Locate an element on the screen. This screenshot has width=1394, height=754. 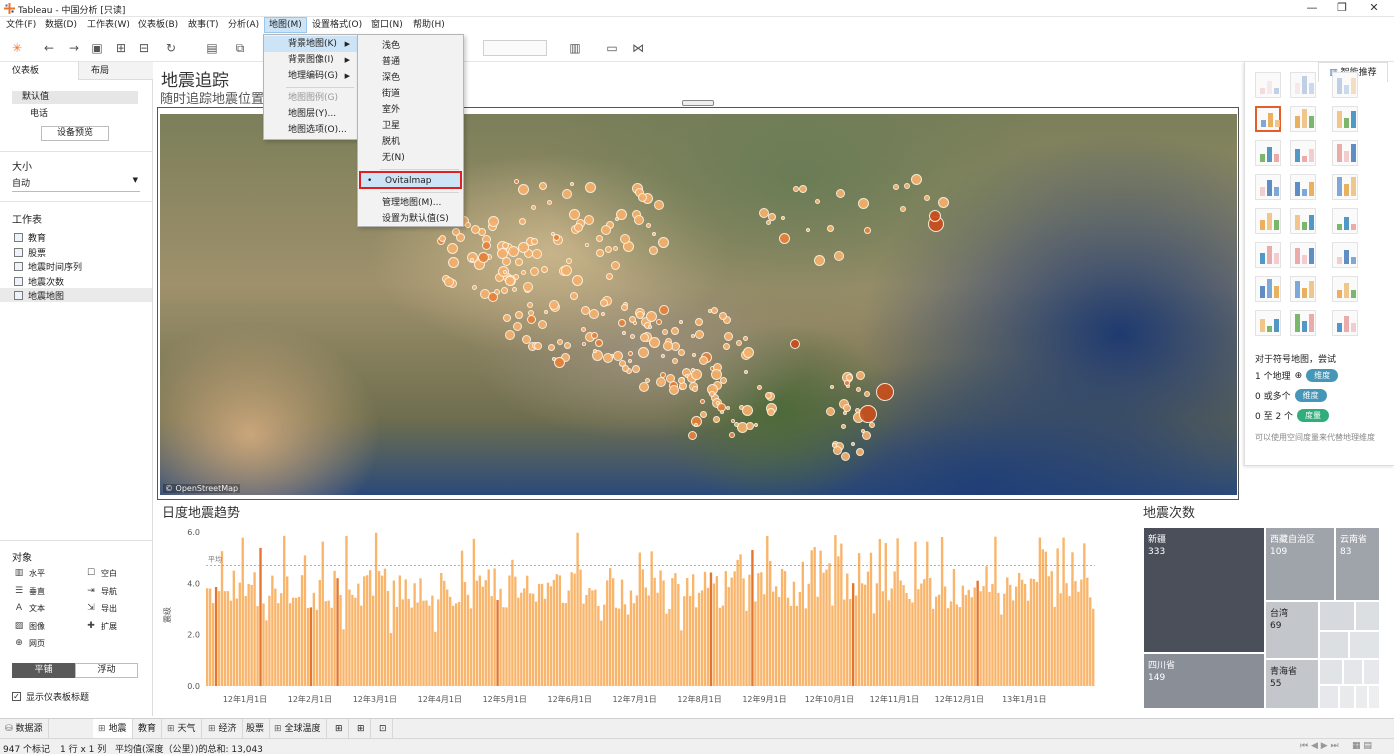
treemap-cell is located at coordinates (1329, 697).